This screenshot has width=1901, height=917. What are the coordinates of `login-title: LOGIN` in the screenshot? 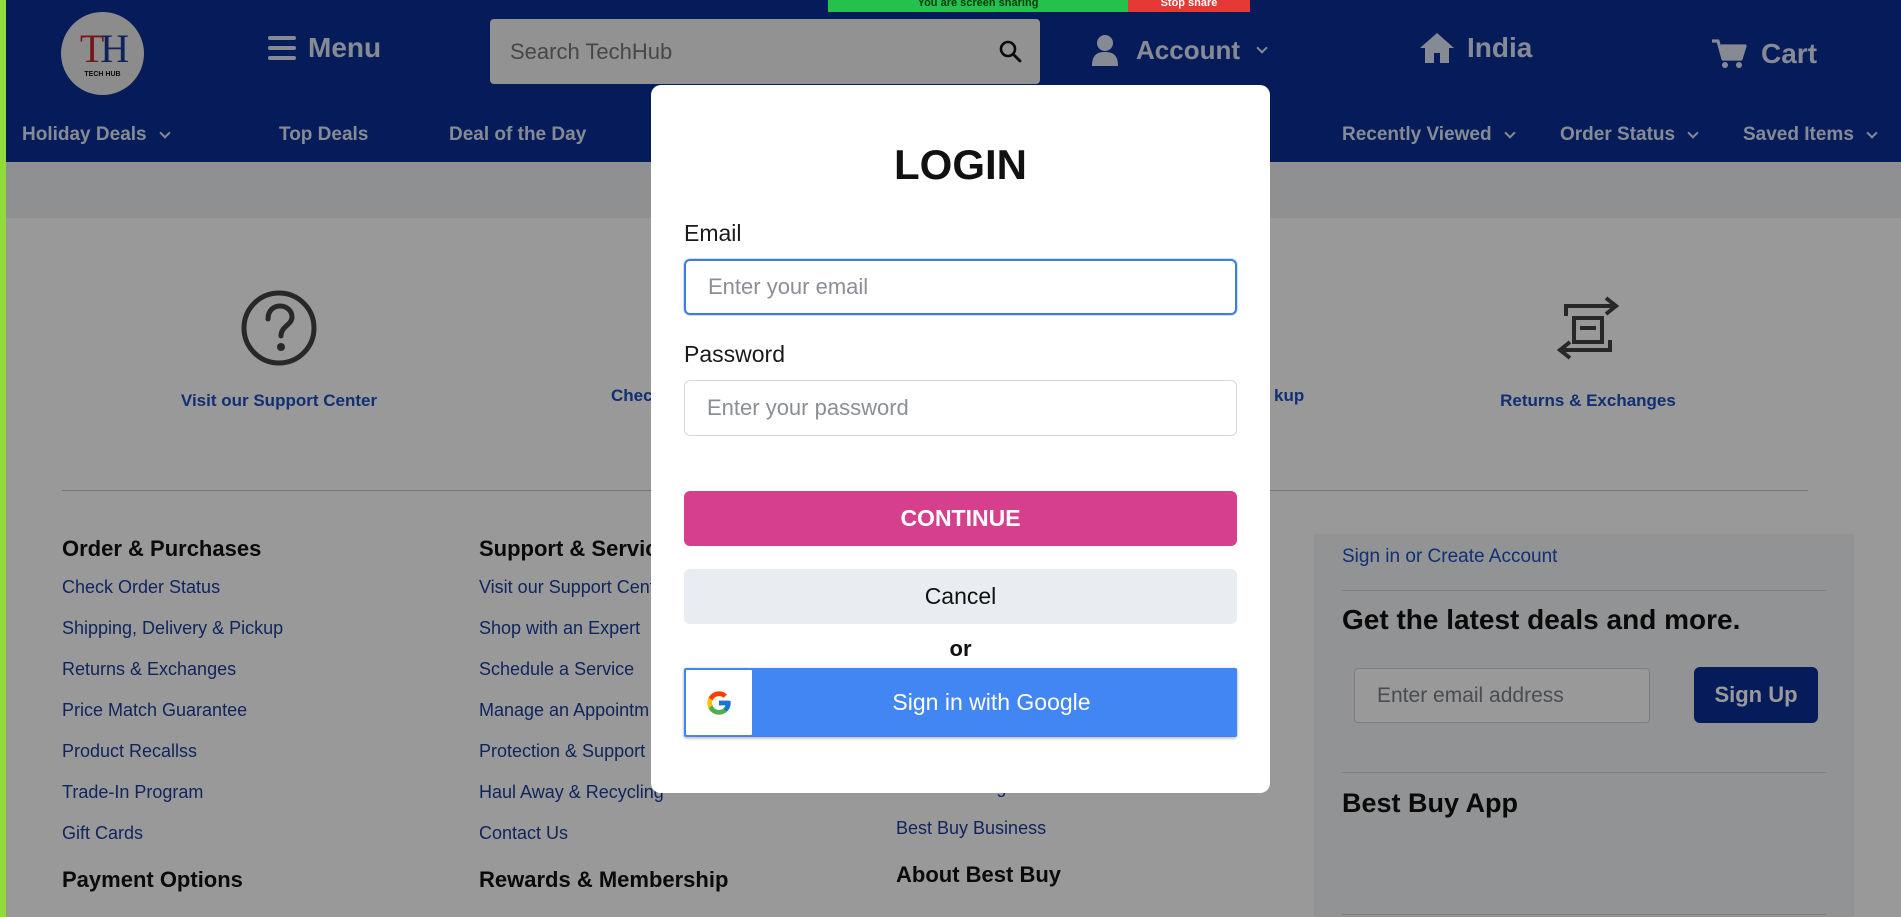 It's located at (960, 164).